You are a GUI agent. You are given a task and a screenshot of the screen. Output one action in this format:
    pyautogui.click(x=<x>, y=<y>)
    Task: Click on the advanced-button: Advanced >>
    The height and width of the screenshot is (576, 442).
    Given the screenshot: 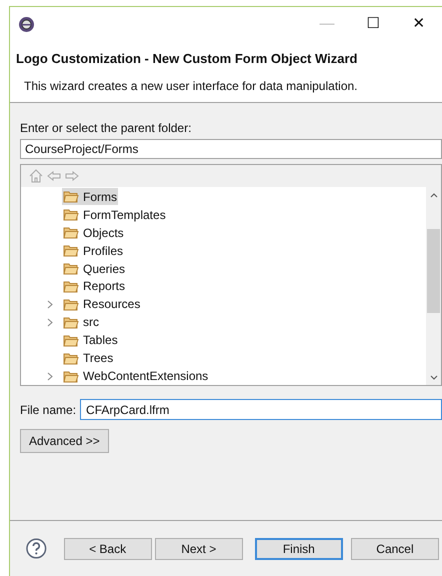 What is the action you would take?
    pyautogui.click(x=64, y=441)
    